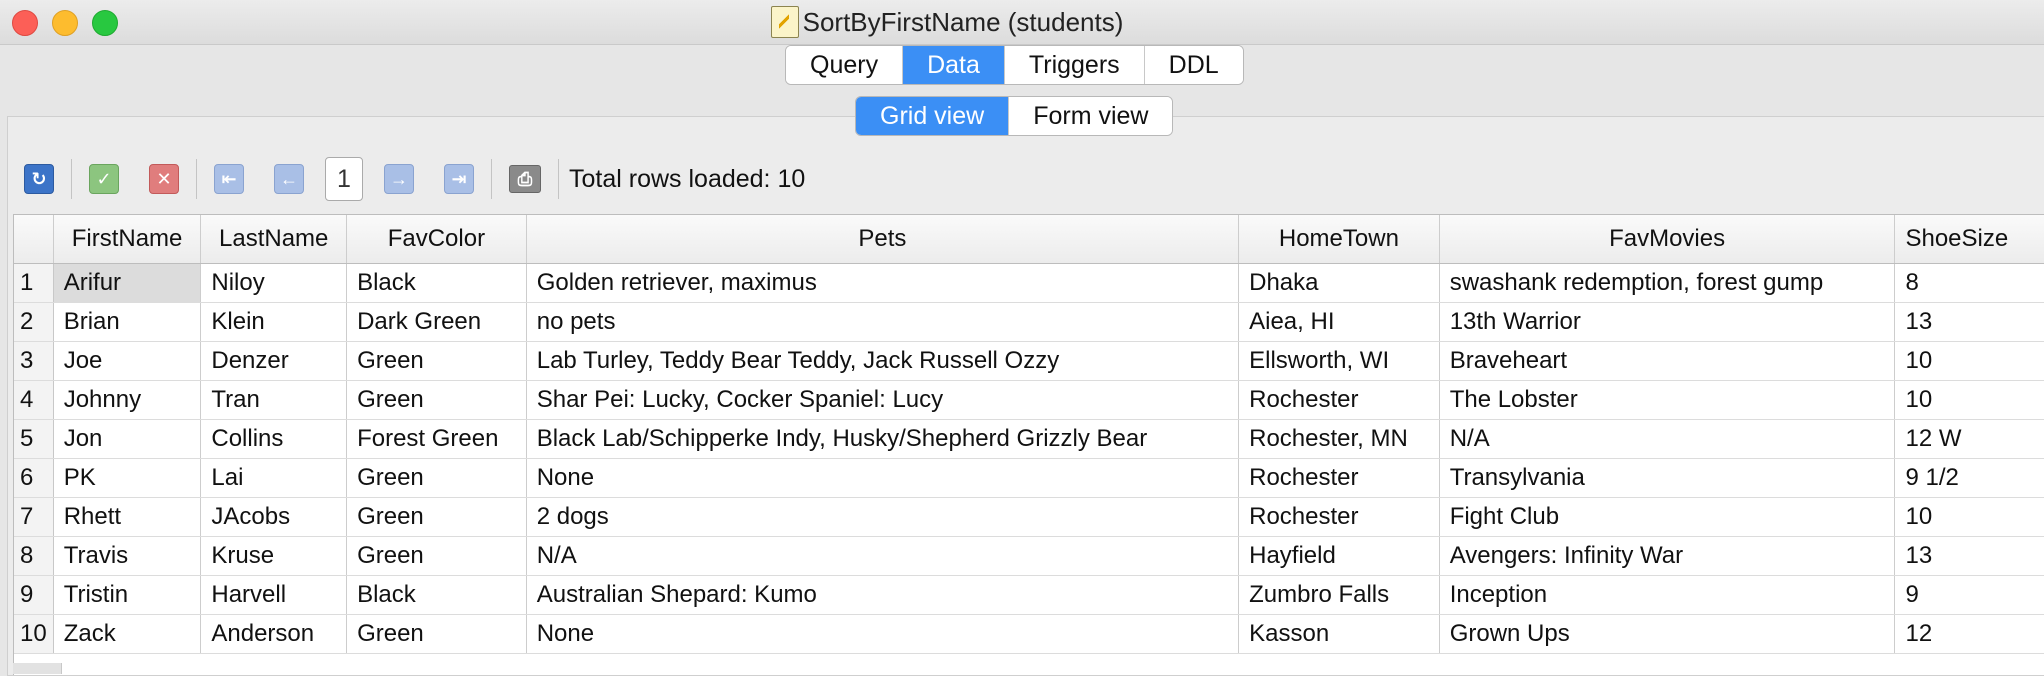 Image resolution: width=2044 pixels, height=676 pixels. Describe the element at coordinates (274, 239) in the screenshot. I see `column-header: LastName` at that location.